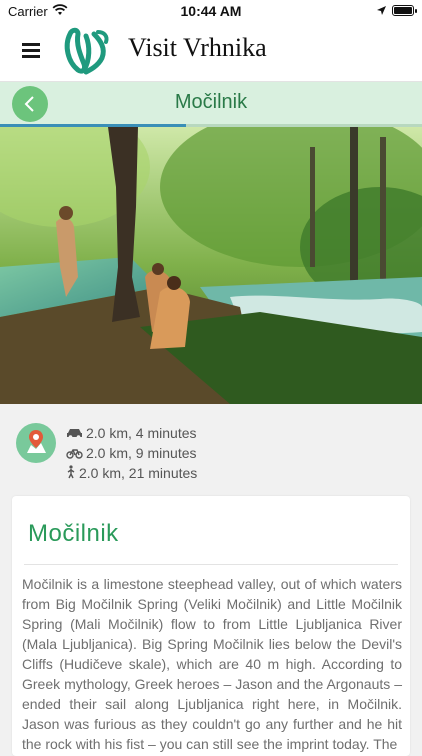 This screenshot has height=756, width=422. What do you see at coordinates (211, 102) in the screenshot?
I see `page-title: Močilnik` at bounding box center [211, 102].